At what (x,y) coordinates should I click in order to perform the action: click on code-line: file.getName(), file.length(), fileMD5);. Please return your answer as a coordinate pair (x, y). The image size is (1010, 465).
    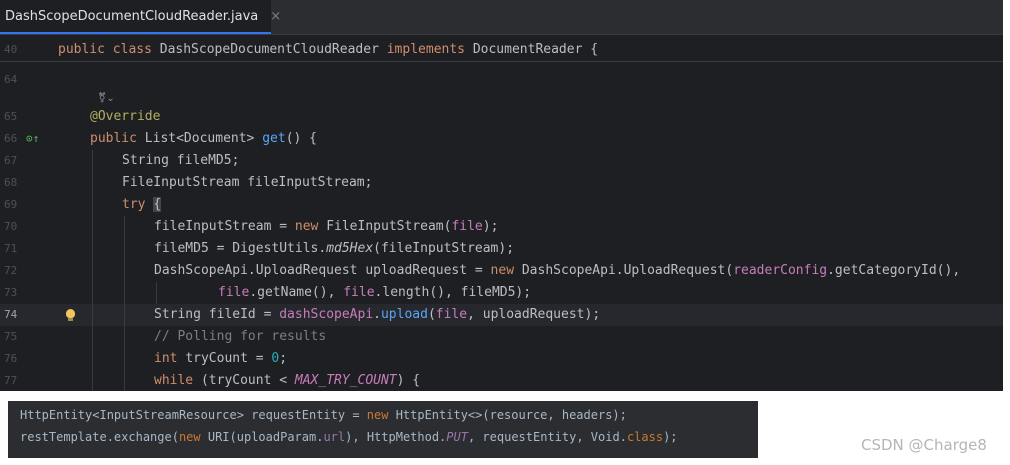
    Looking at the image, I should click on (375, 292).